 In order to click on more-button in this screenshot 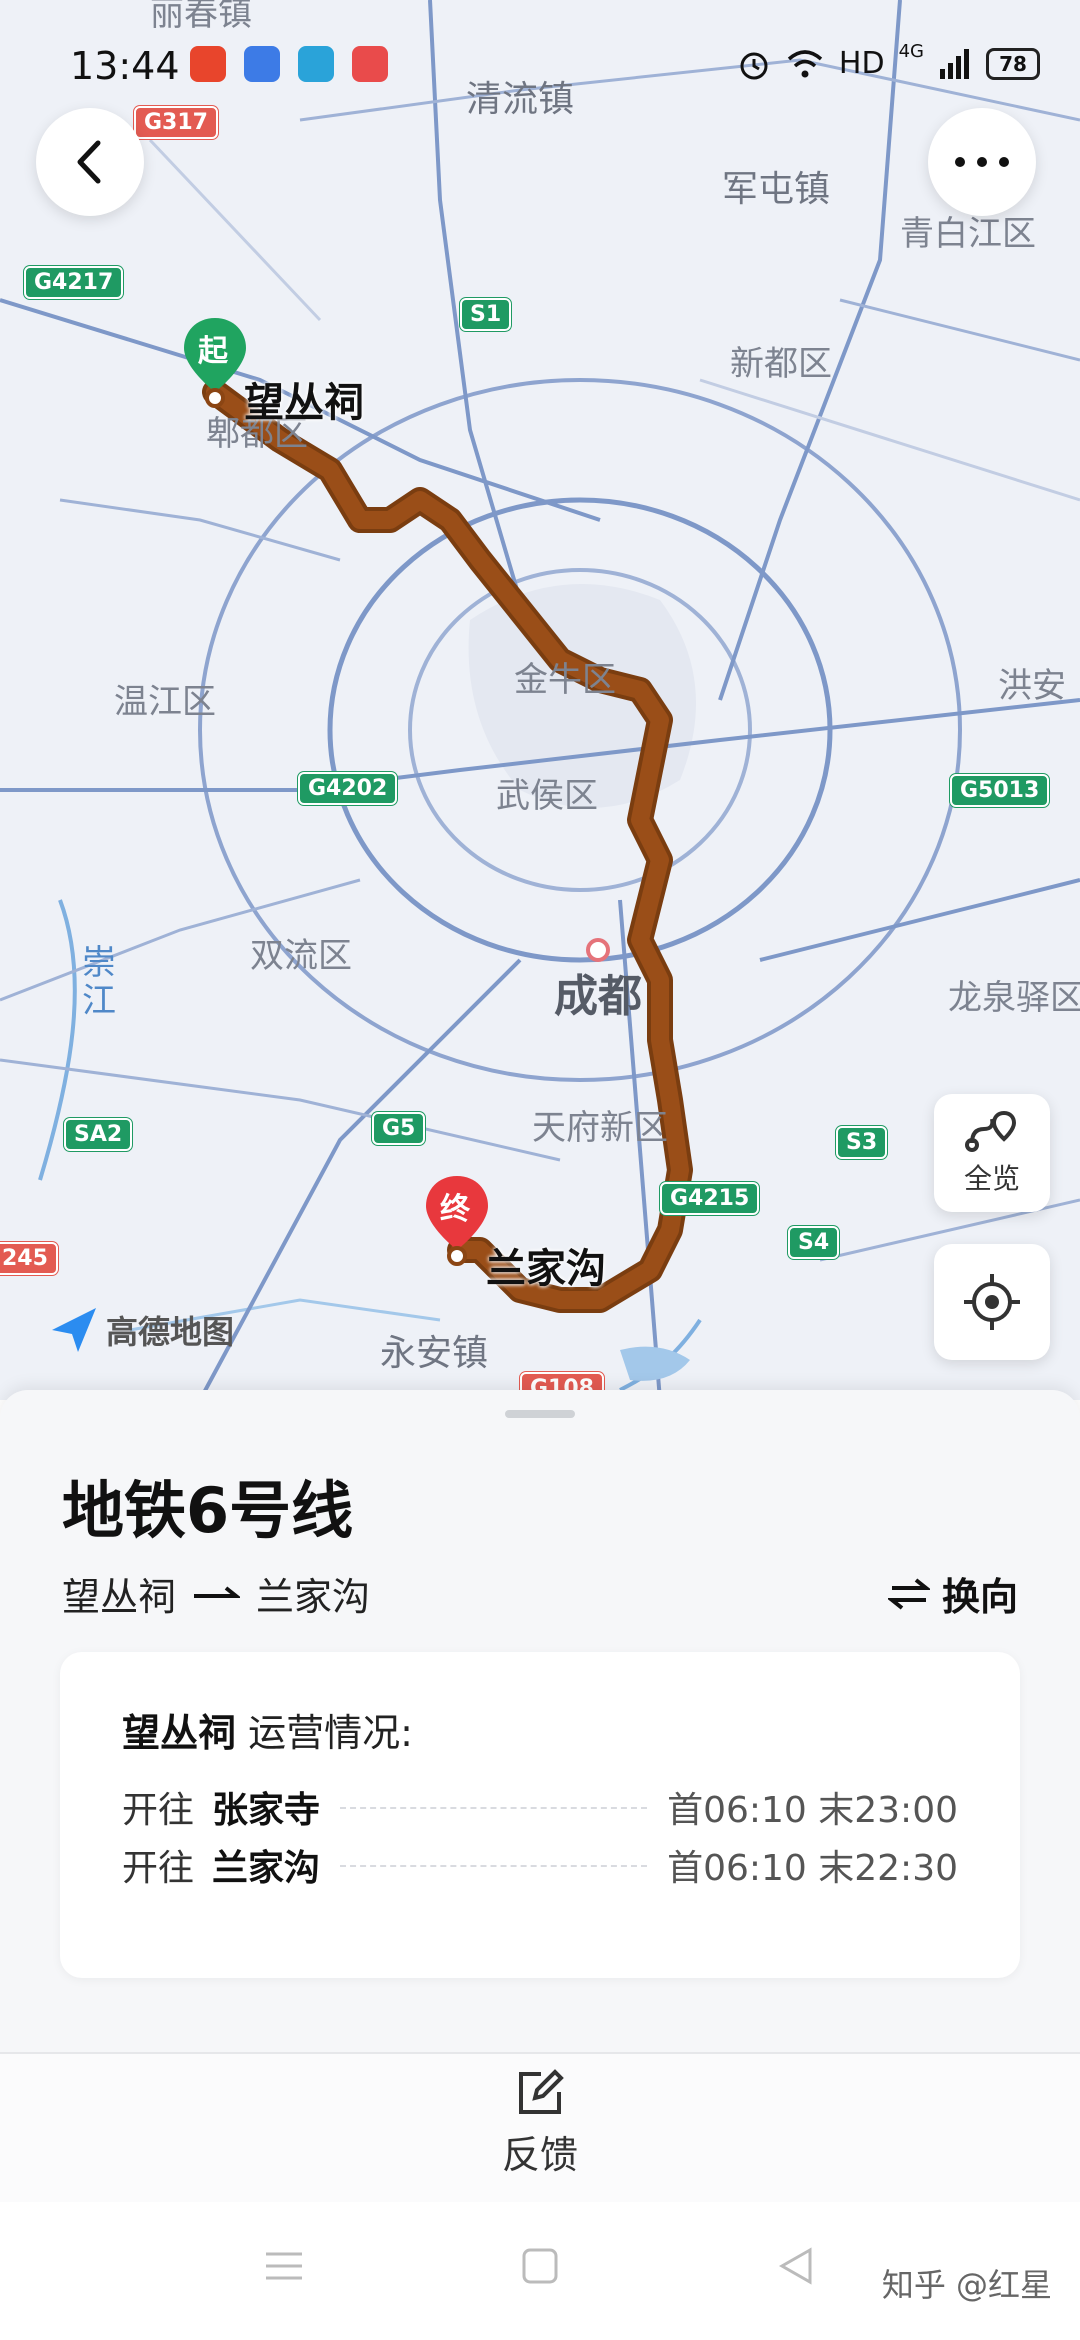, I will do `click(982, 162)`.